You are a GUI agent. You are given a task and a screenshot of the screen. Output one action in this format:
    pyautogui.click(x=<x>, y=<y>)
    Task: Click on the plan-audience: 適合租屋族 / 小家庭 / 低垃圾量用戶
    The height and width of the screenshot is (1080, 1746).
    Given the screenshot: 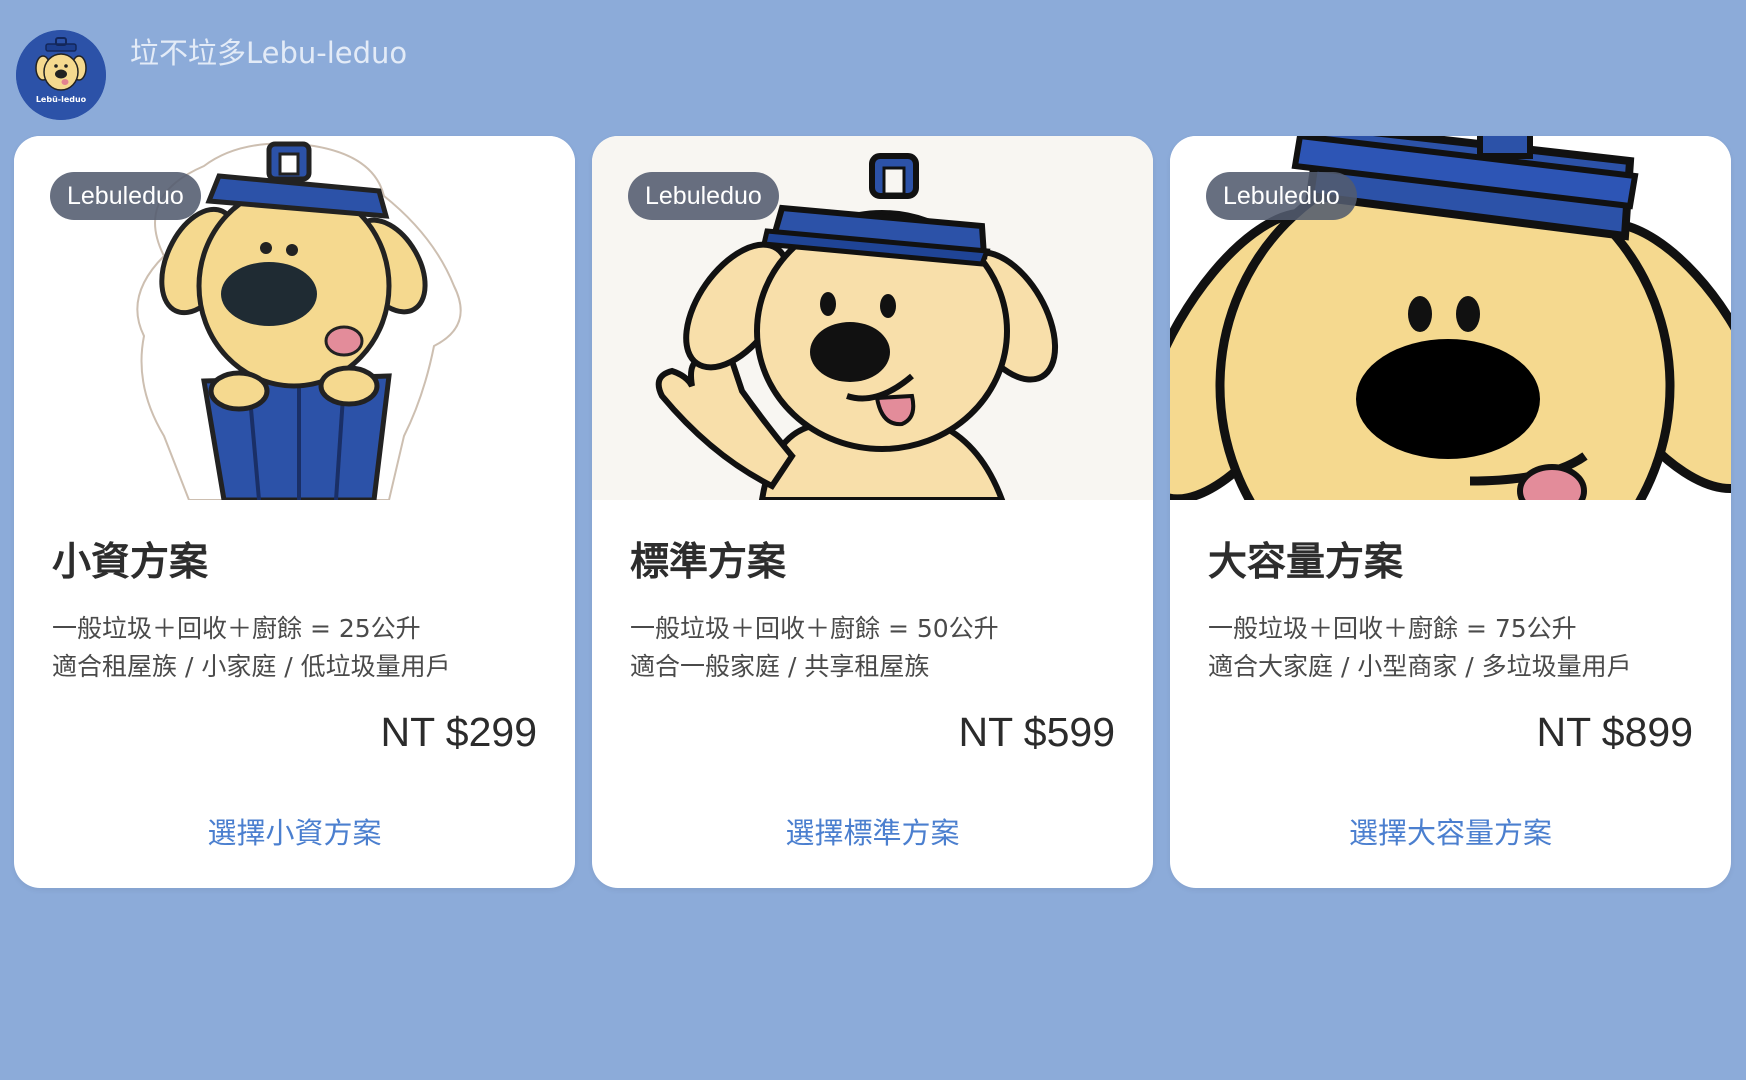 What is the action you would take?
    pyautogui.click(x=251, y=666)
    